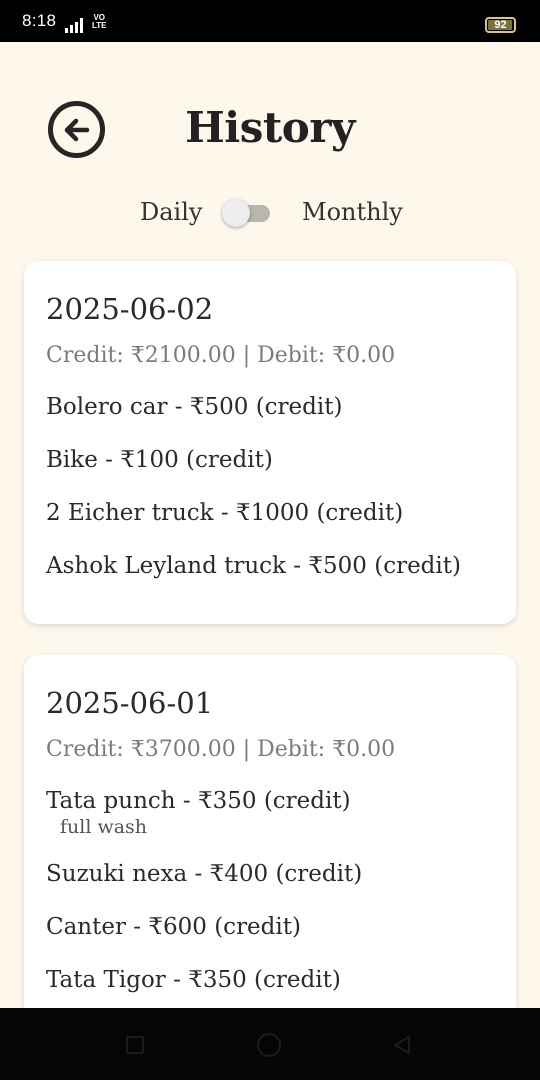  Describe the element at coordinates (225, 513) in the screenshot. I see `transaction-text: 2 Eicher truck - ₹1000 (credit)` at that location.